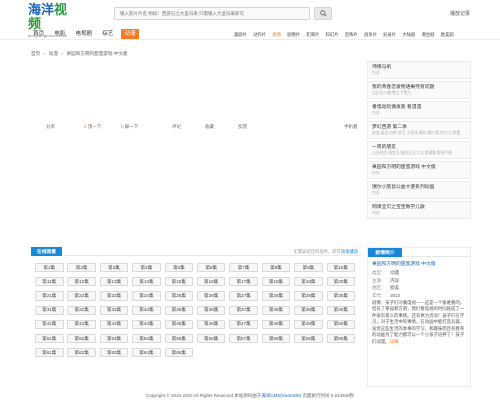 The width and height of the screenshot is (500, 419). I want to click on episode-button: 第22集, so click(81, 296).